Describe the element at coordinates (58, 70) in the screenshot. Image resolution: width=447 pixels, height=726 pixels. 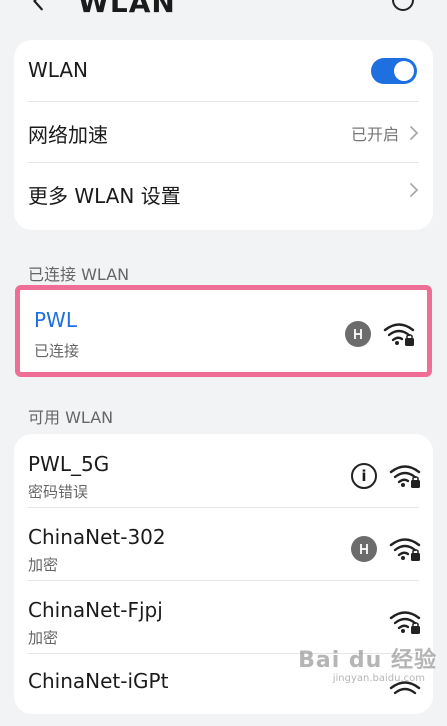
I see `wlan-label: WLAN` at that location.